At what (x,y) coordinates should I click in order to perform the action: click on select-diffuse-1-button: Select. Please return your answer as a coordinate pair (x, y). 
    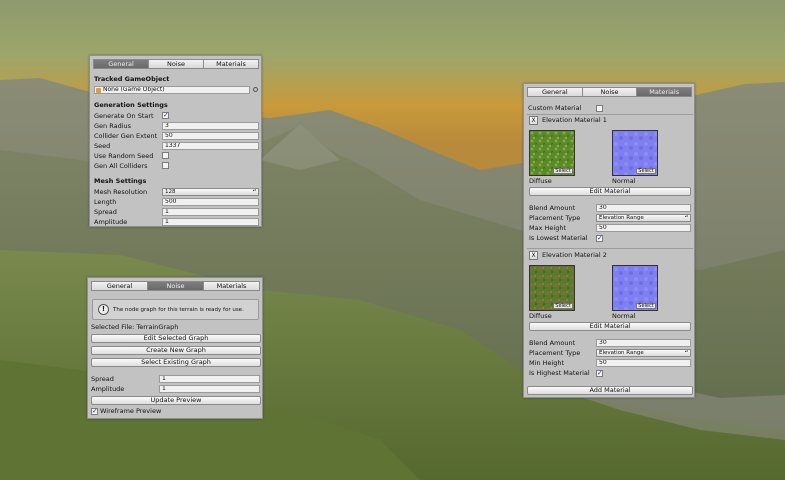
    Looking at the image, I should click on (563, 171).